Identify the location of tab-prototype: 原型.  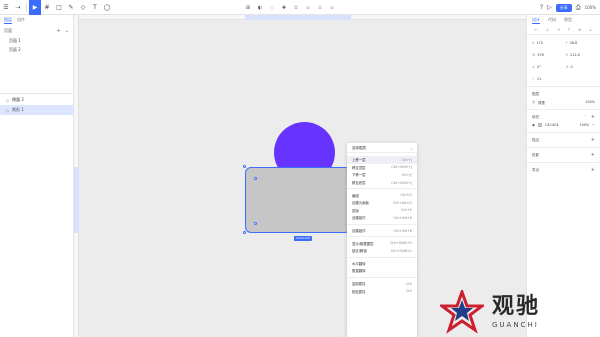
(568, 20).